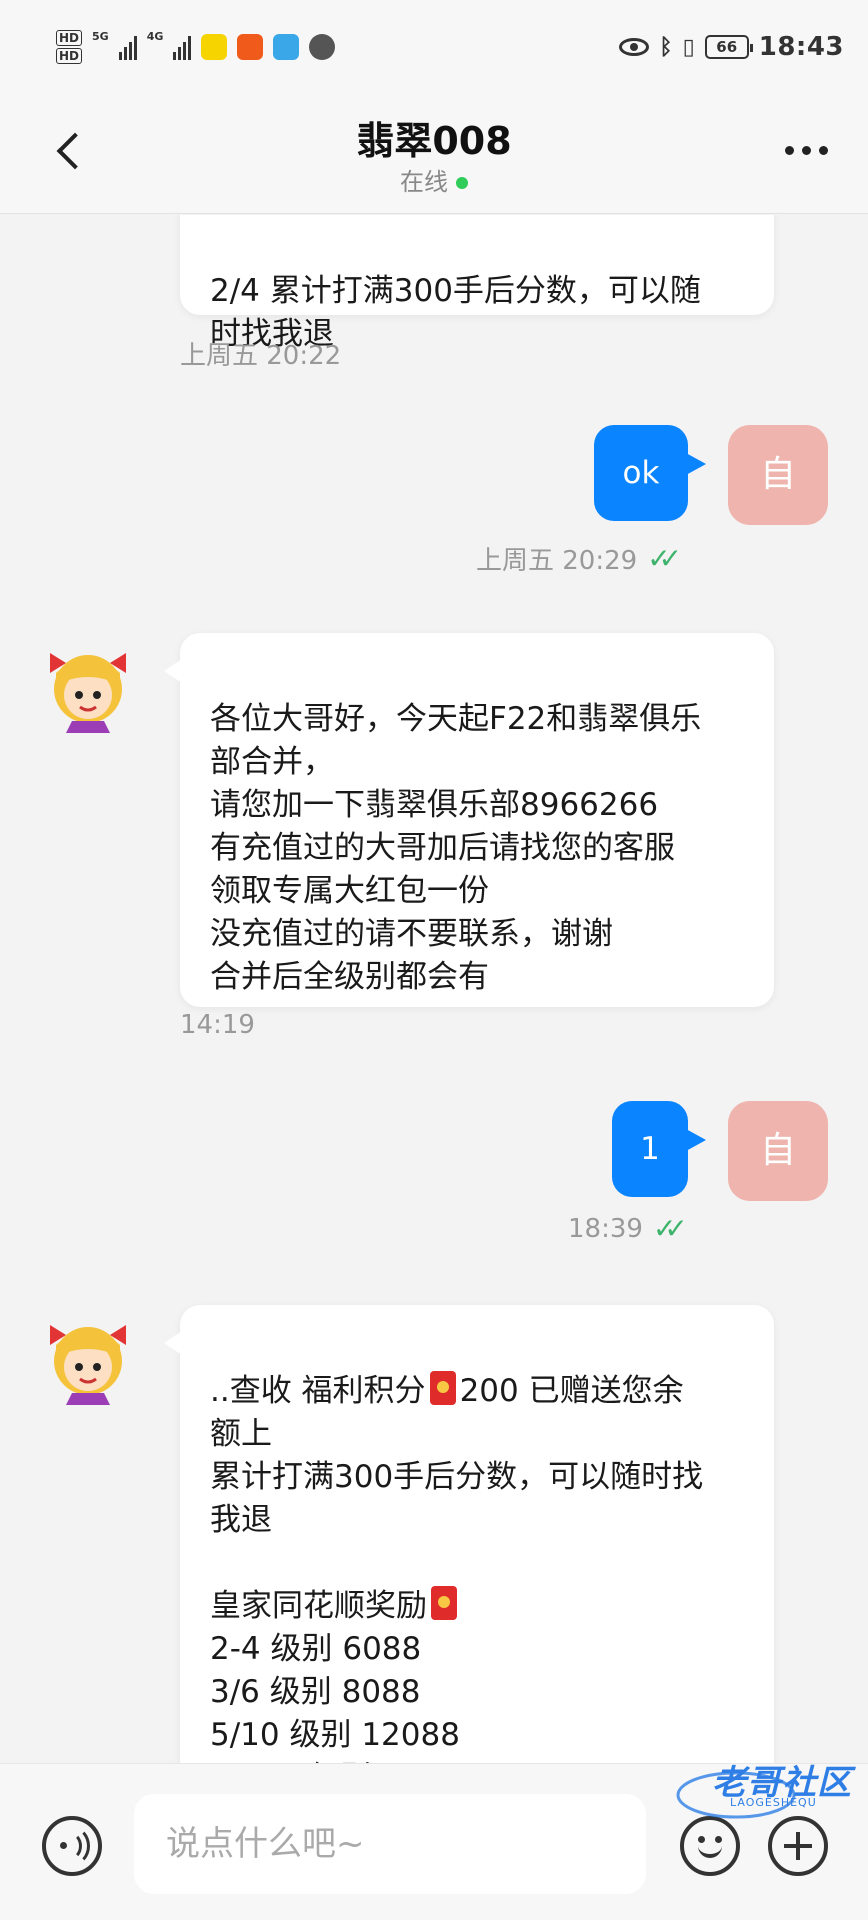  What do you see at coordinates (424, 182) in the screenshot?
I see `online-status-label: 在线` at bounding box center [424, 182].